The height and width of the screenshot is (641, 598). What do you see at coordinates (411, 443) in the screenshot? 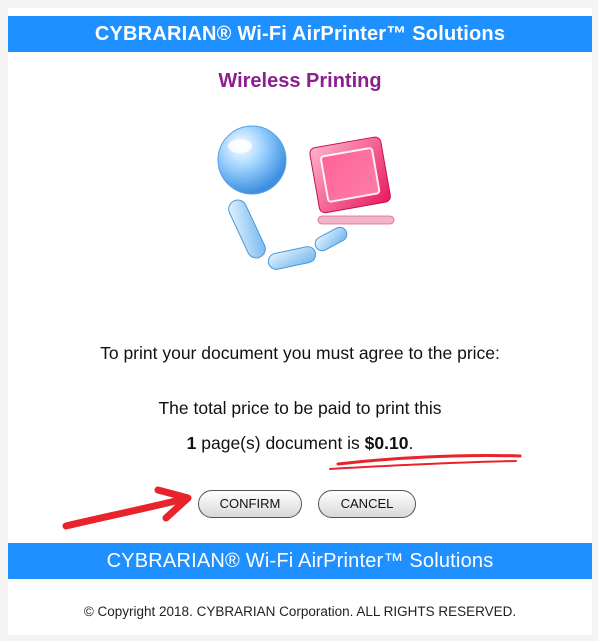
I see `price-suffix: .` at bounding box center [411, 443].